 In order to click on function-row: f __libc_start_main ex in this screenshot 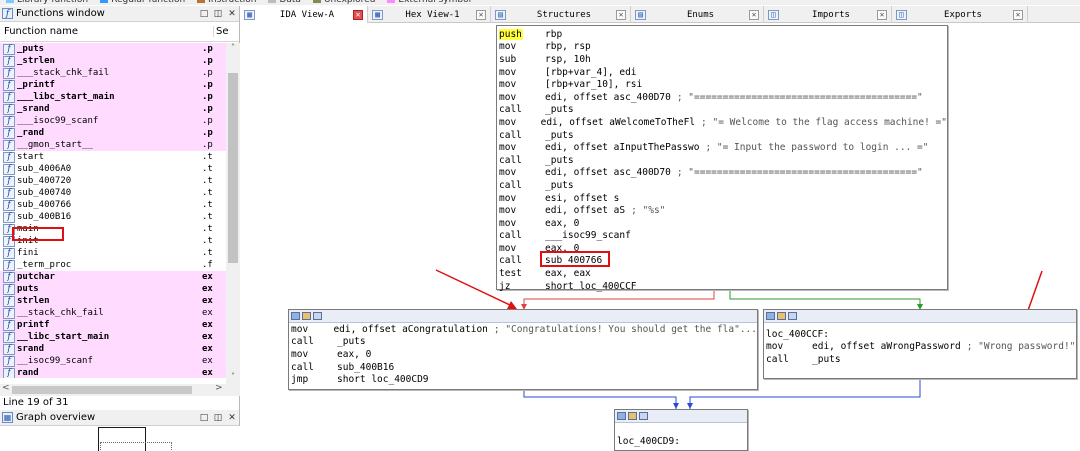, I will do `click(113, 337)`.